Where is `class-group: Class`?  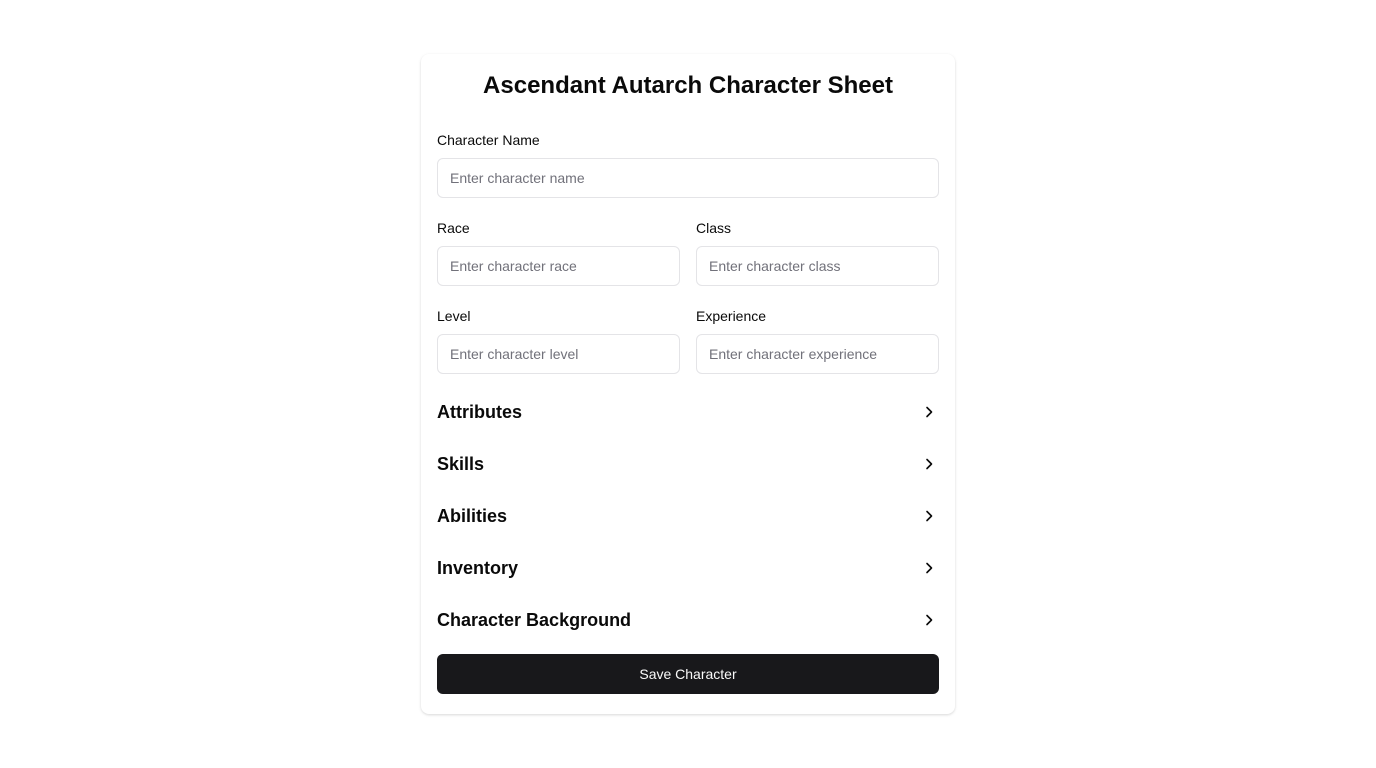
class-group: Class is located at coordinates (817, 252).